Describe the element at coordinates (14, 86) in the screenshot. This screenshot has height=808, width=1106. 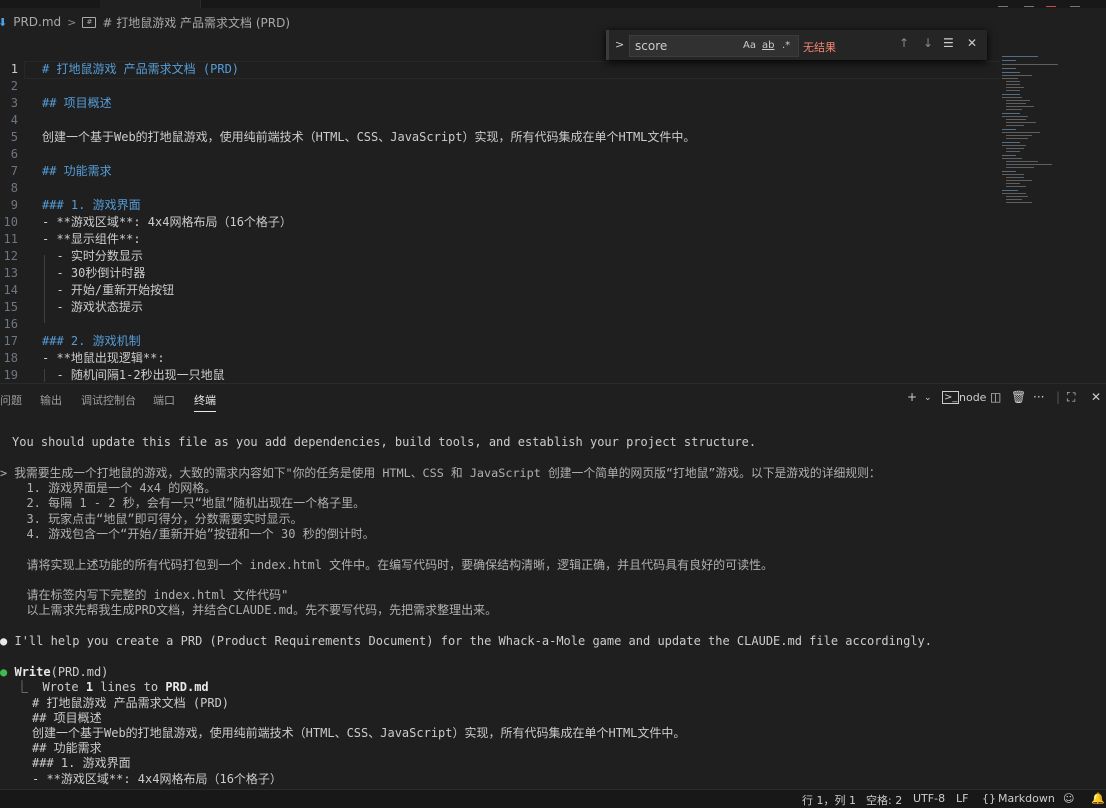
I see `line-number: 2` at that location.